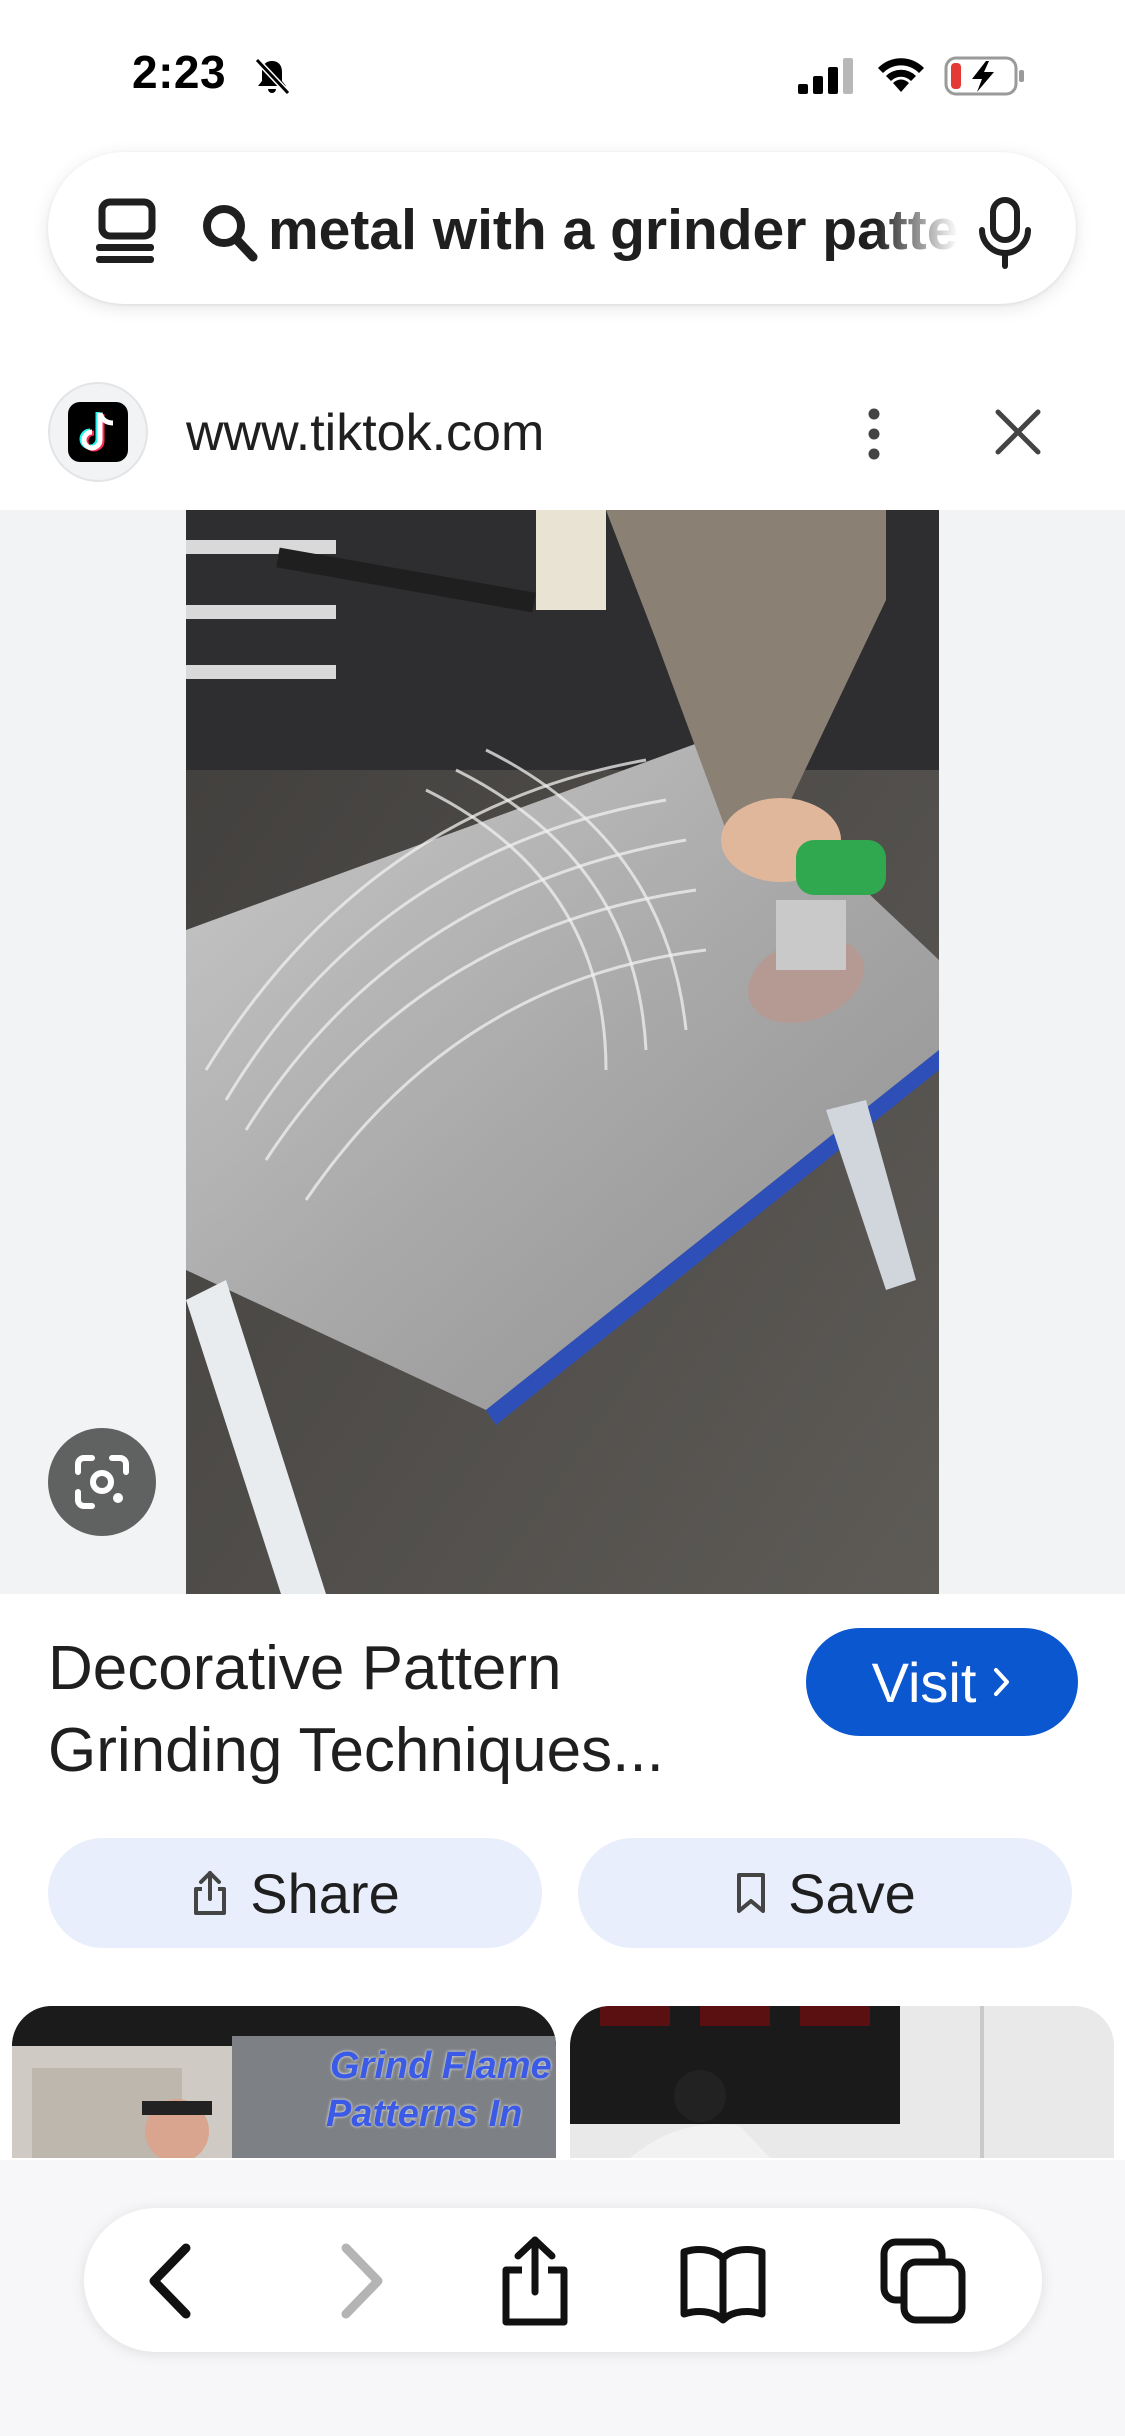 This screenshot has width=1125, height=2436. I want to click on chevron-right-icon, so click(1002, 1682).